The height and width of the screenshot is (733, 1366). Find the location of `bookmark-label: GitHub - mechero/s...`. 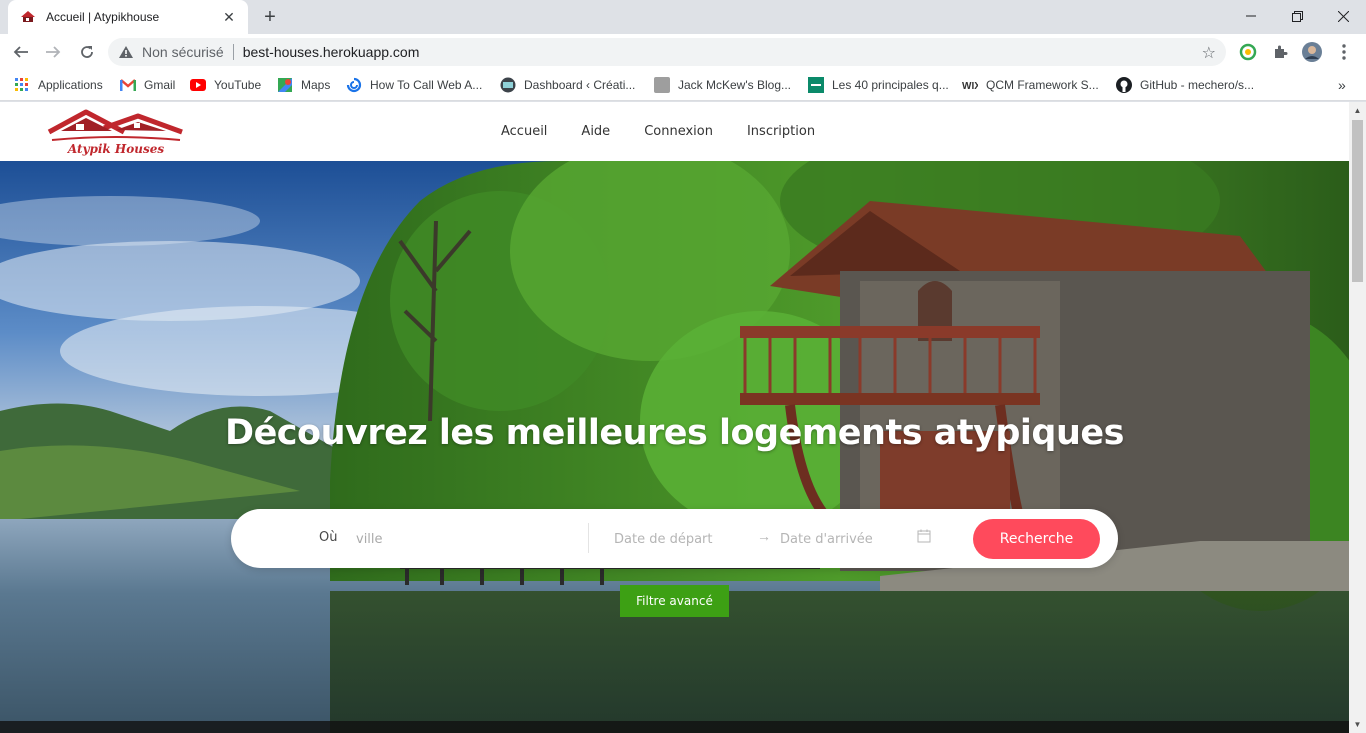

bookmark-label: GitHub - mechero/s... is located at coordinates (1197, 85).